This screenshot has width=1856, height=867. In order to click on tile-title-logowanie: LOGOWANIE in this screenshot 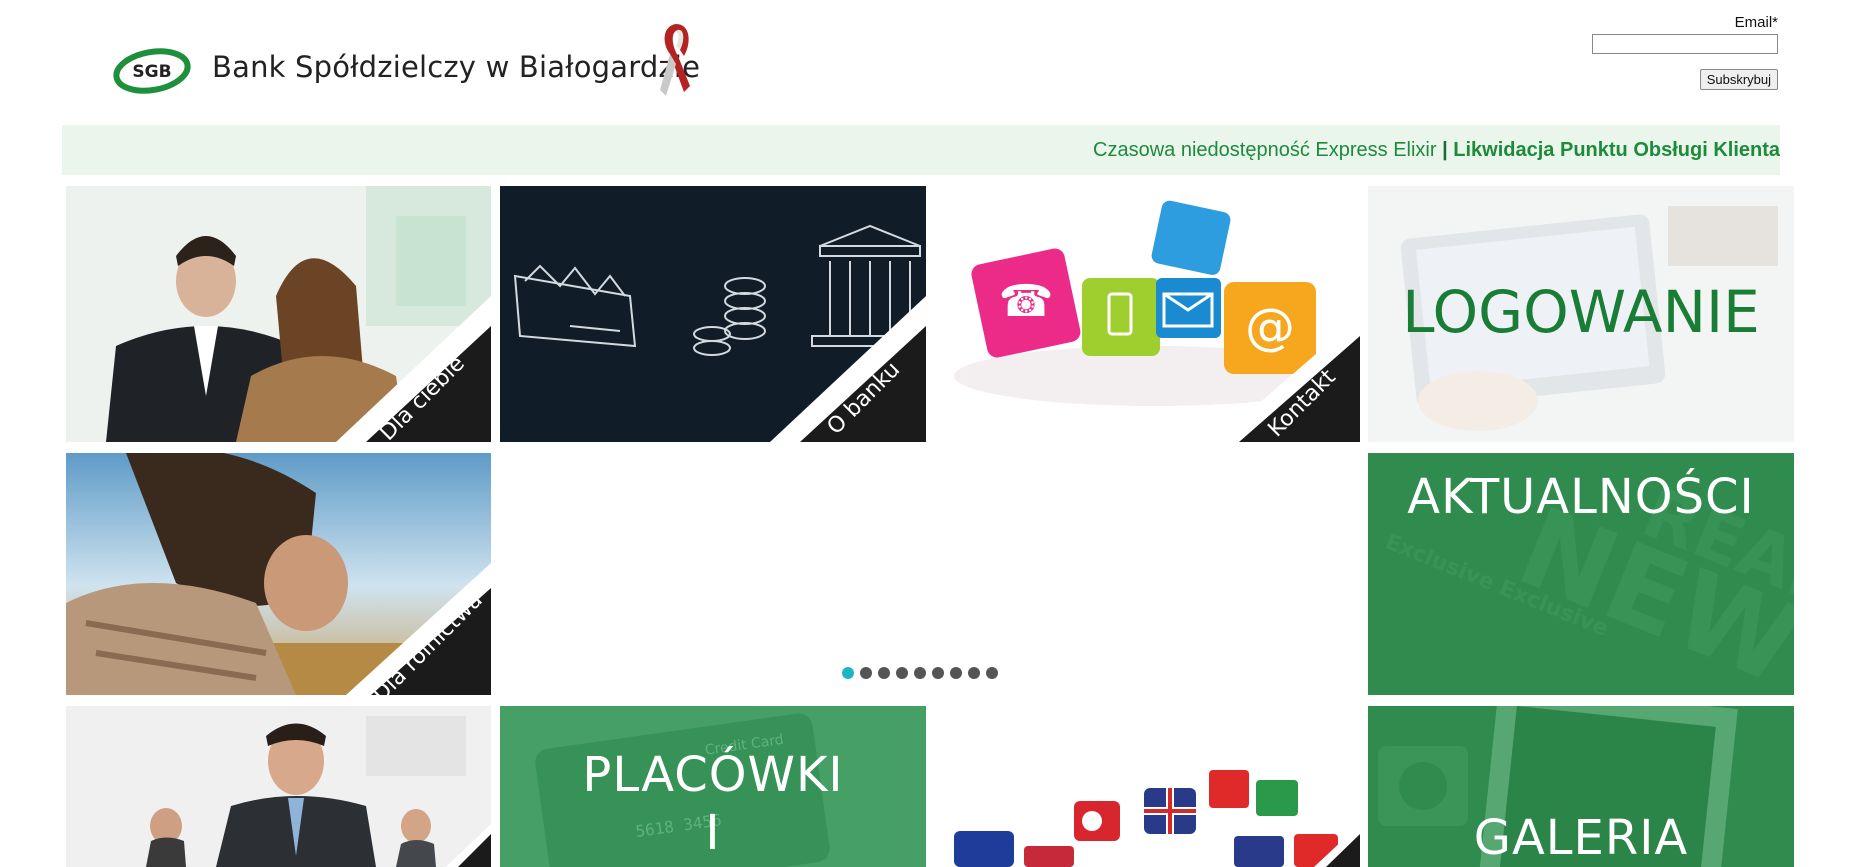, I will do `click(1581, 312)`.